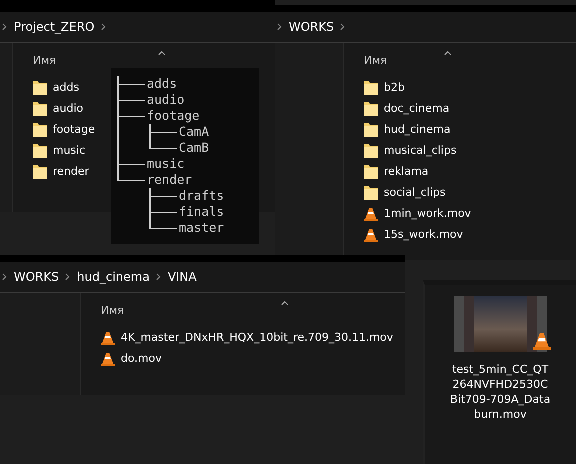 The image size is (576, 464). I want to click on file-name: b2b, so click(394, 87).